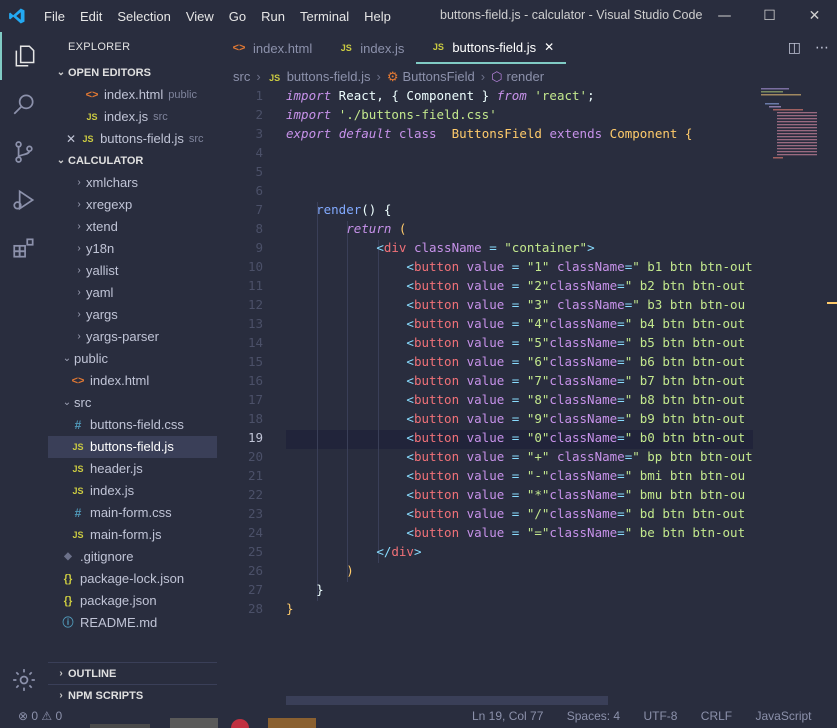 The width and height of the screenshot is (837, 728). I want to click on file-folder-hint: public, so click(182, 95).